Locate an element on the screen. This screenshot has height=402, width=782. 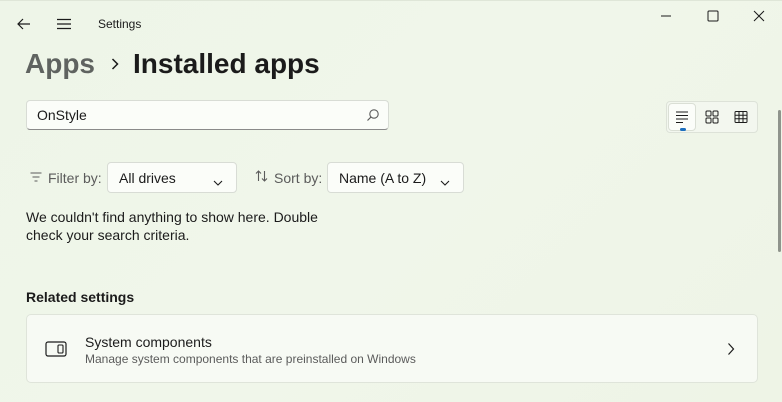
filter-by-group: Filter by: is located at coordinates (66, 178).